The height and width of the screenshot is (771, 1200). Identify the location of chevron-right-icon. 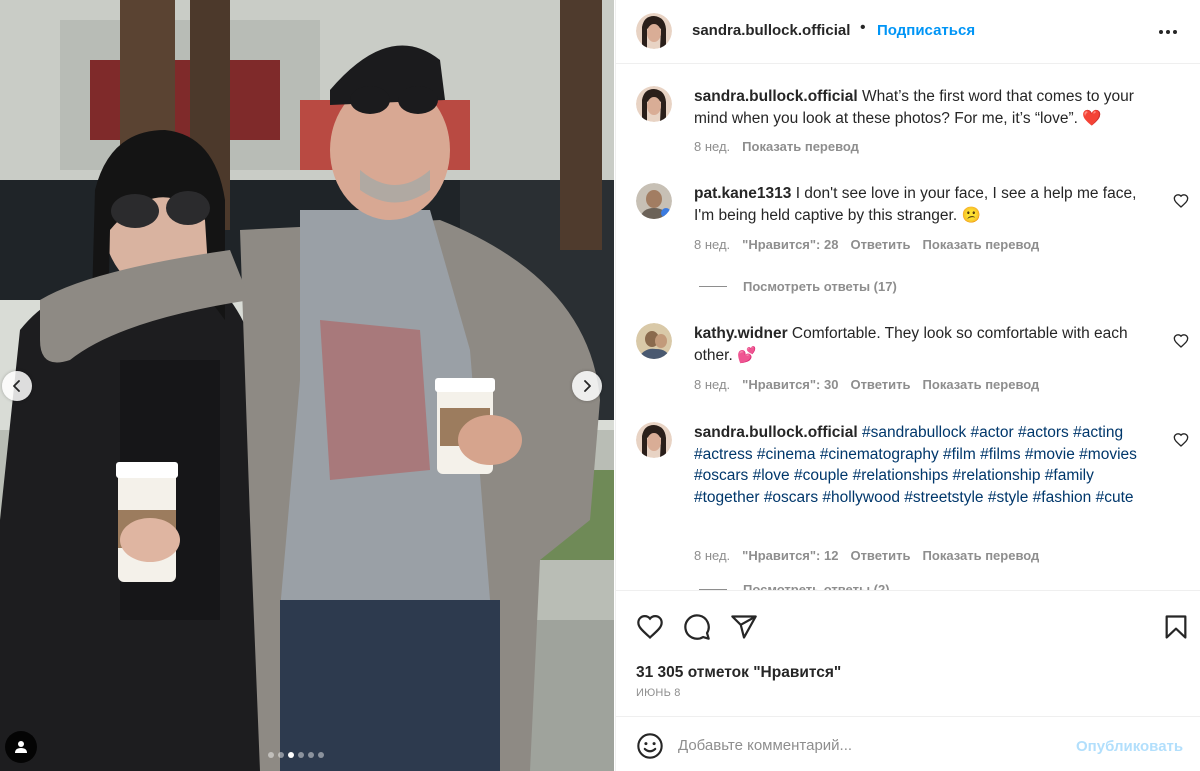
(587, 386).